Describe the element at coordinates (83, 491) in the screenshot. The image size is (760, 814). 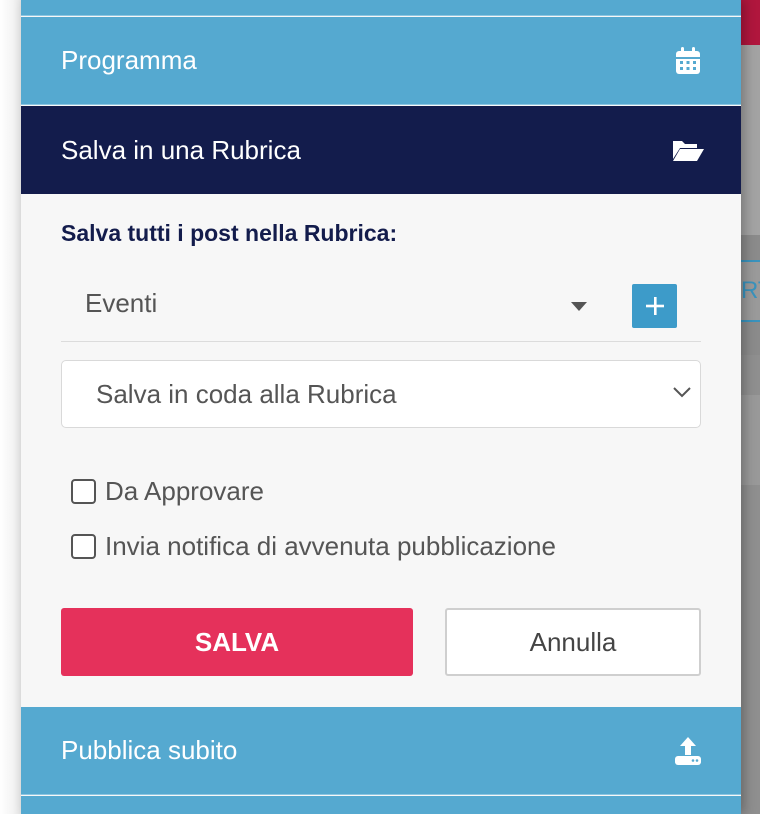
I see `checkbox-da-approvare-box` at that location.